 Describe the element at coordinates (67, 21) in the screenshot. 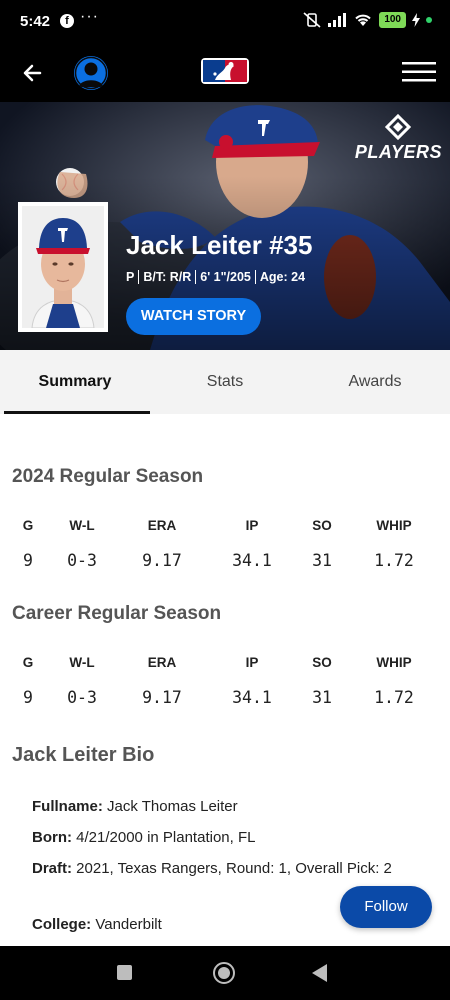

I see `facebook-notification-icon: f` at that location.